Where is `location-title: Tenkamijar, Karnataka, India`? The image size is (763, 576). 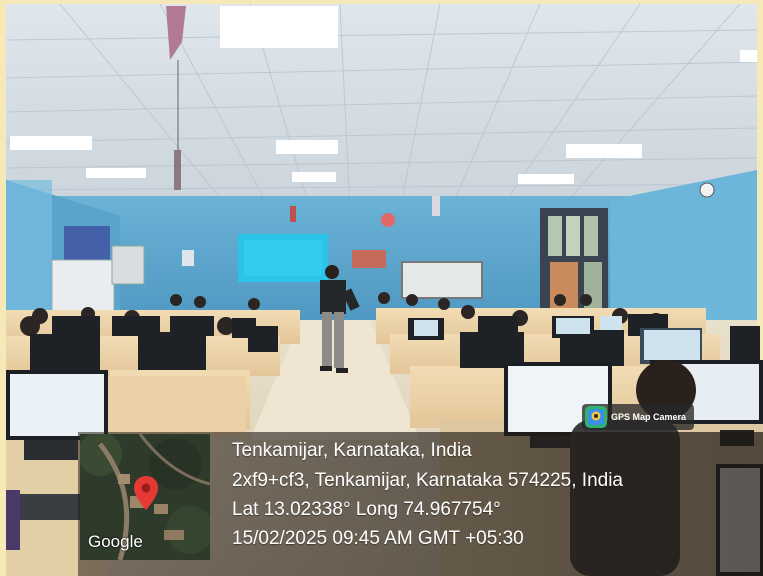
location-title: Tenkamijar, Karnataka, India is located at coordinates (352, 450).